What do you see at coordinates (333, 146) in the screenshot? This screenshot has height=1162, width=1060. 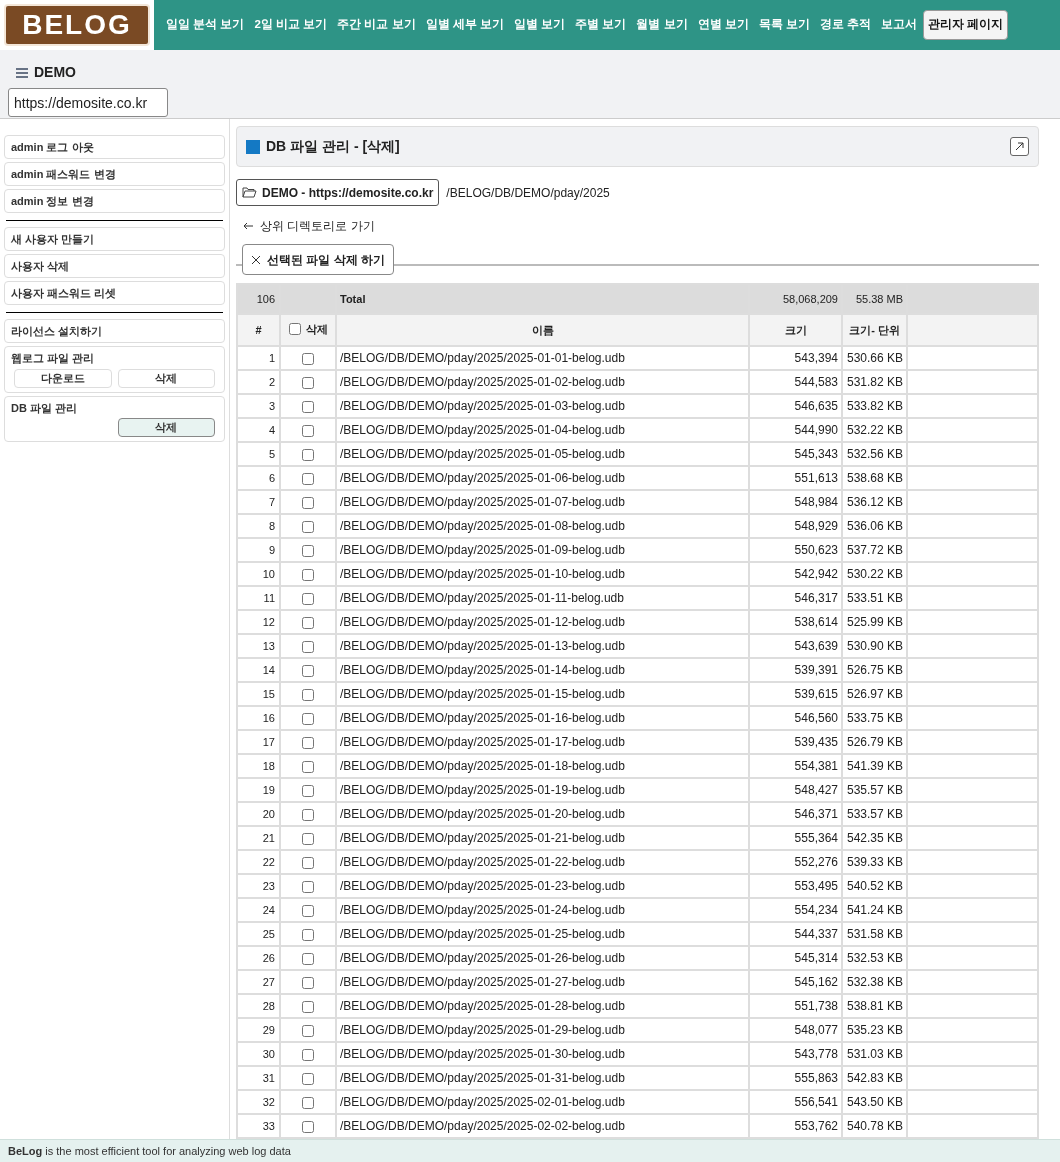 I see `panel-title: DB 파일 관리 - [삭제]` at bounding box center [333, 146].